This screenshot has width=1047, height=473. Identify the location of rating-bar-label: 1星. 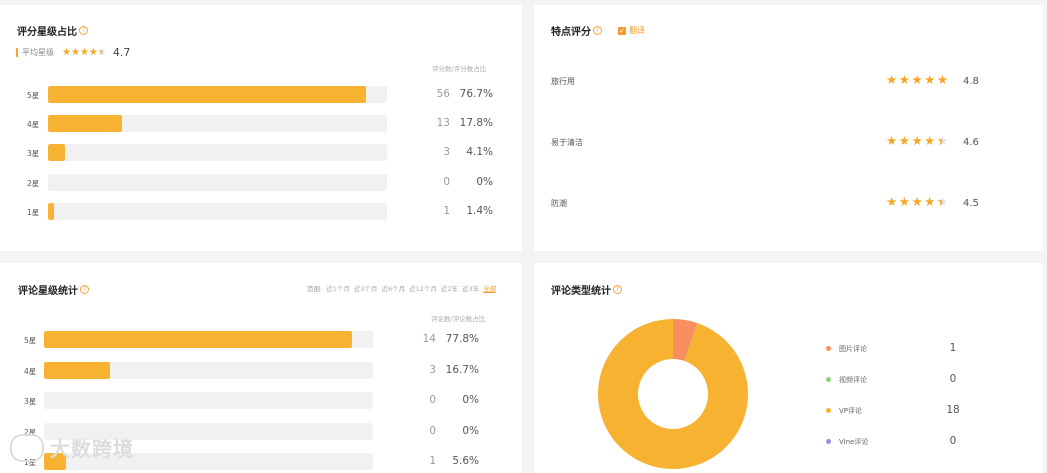
(33, 212).